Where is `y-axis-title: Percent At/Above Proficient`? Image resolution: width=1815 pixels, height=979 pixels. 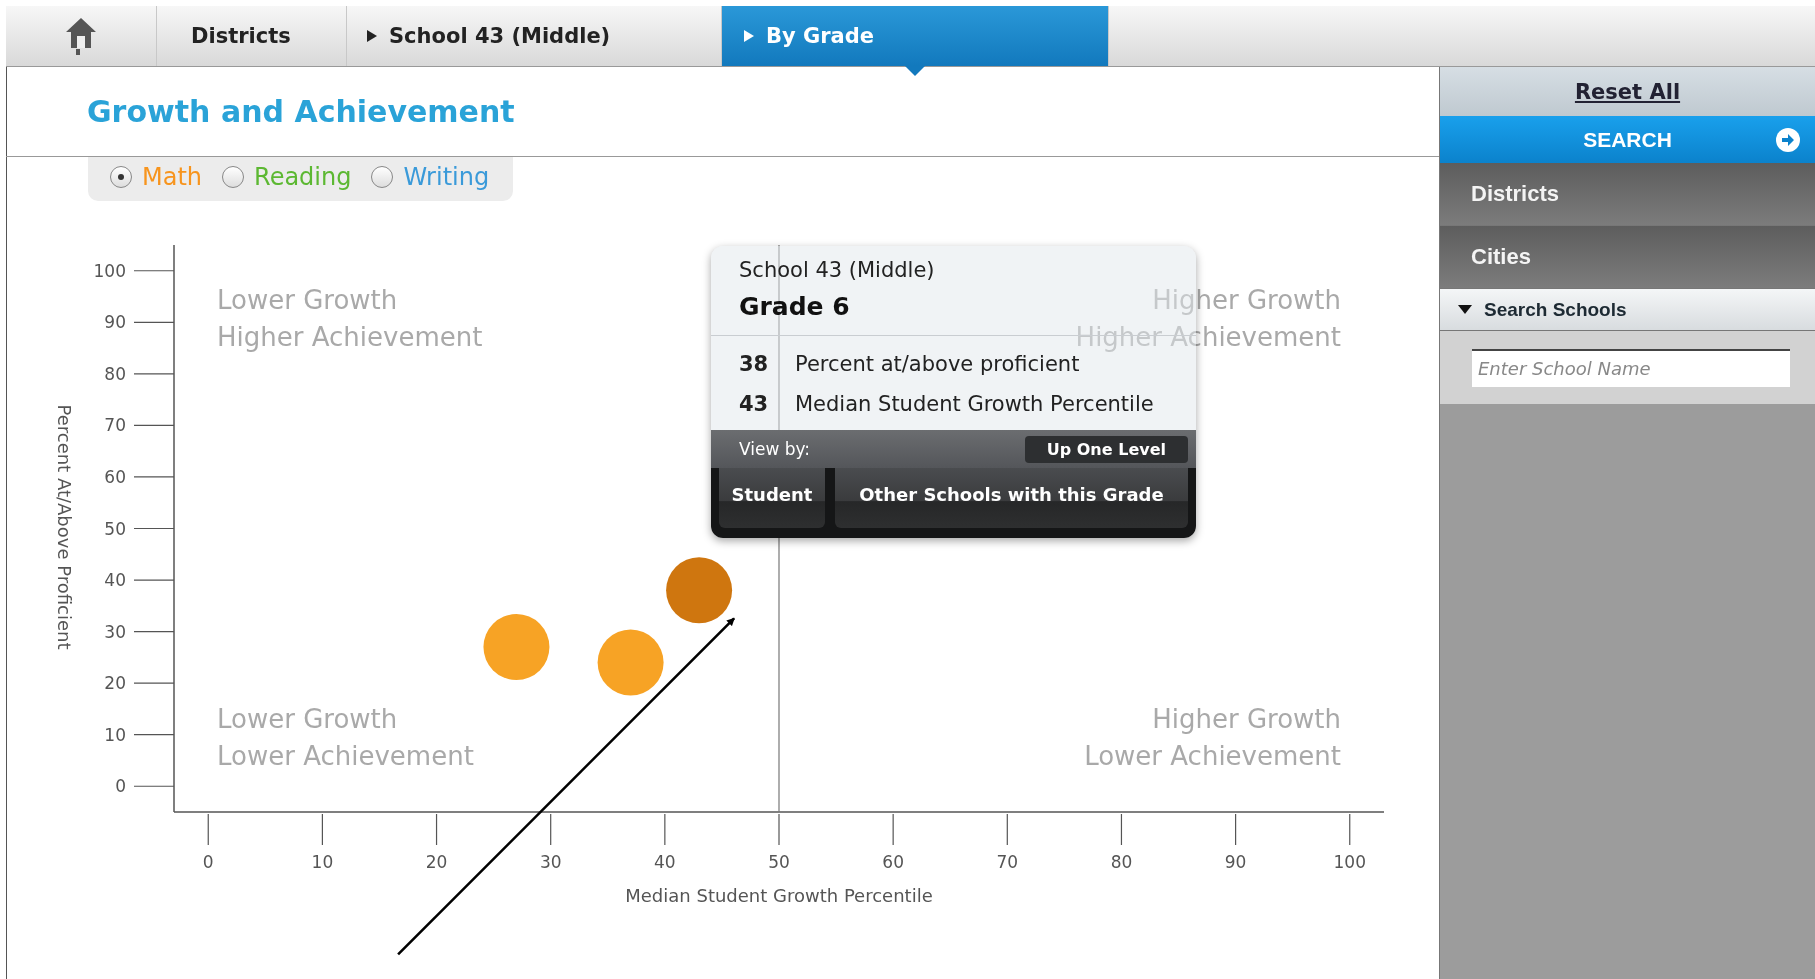 y-axis-title: Percent At/Above Proficient is located at coordinates (64, 527).